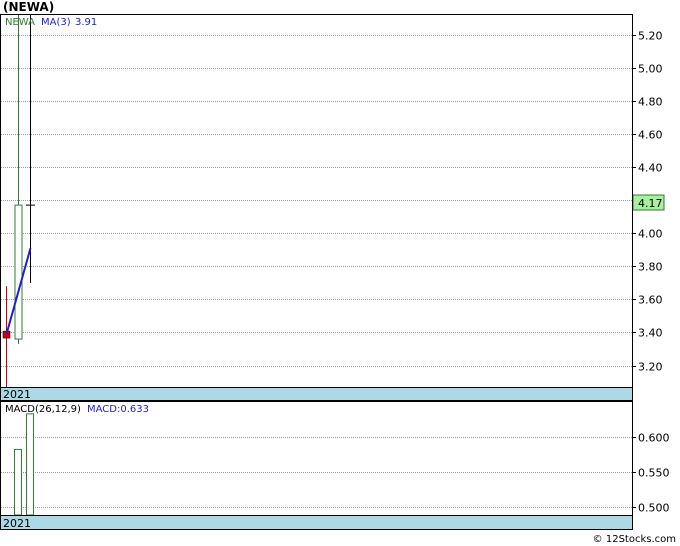 The height and width of the screenshot is (546, 680). What do you see at coordinates (650, 135) in the screenshot?
I see `price-tick-label: 4.60` at bounding box center [650, 135].